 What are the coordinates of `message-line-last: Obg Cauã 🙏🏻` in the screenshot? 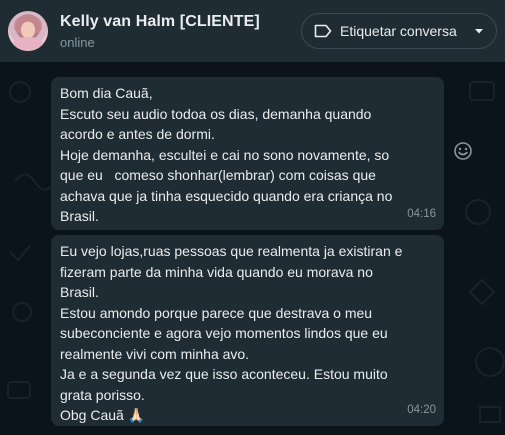 It's located at (247, 416).